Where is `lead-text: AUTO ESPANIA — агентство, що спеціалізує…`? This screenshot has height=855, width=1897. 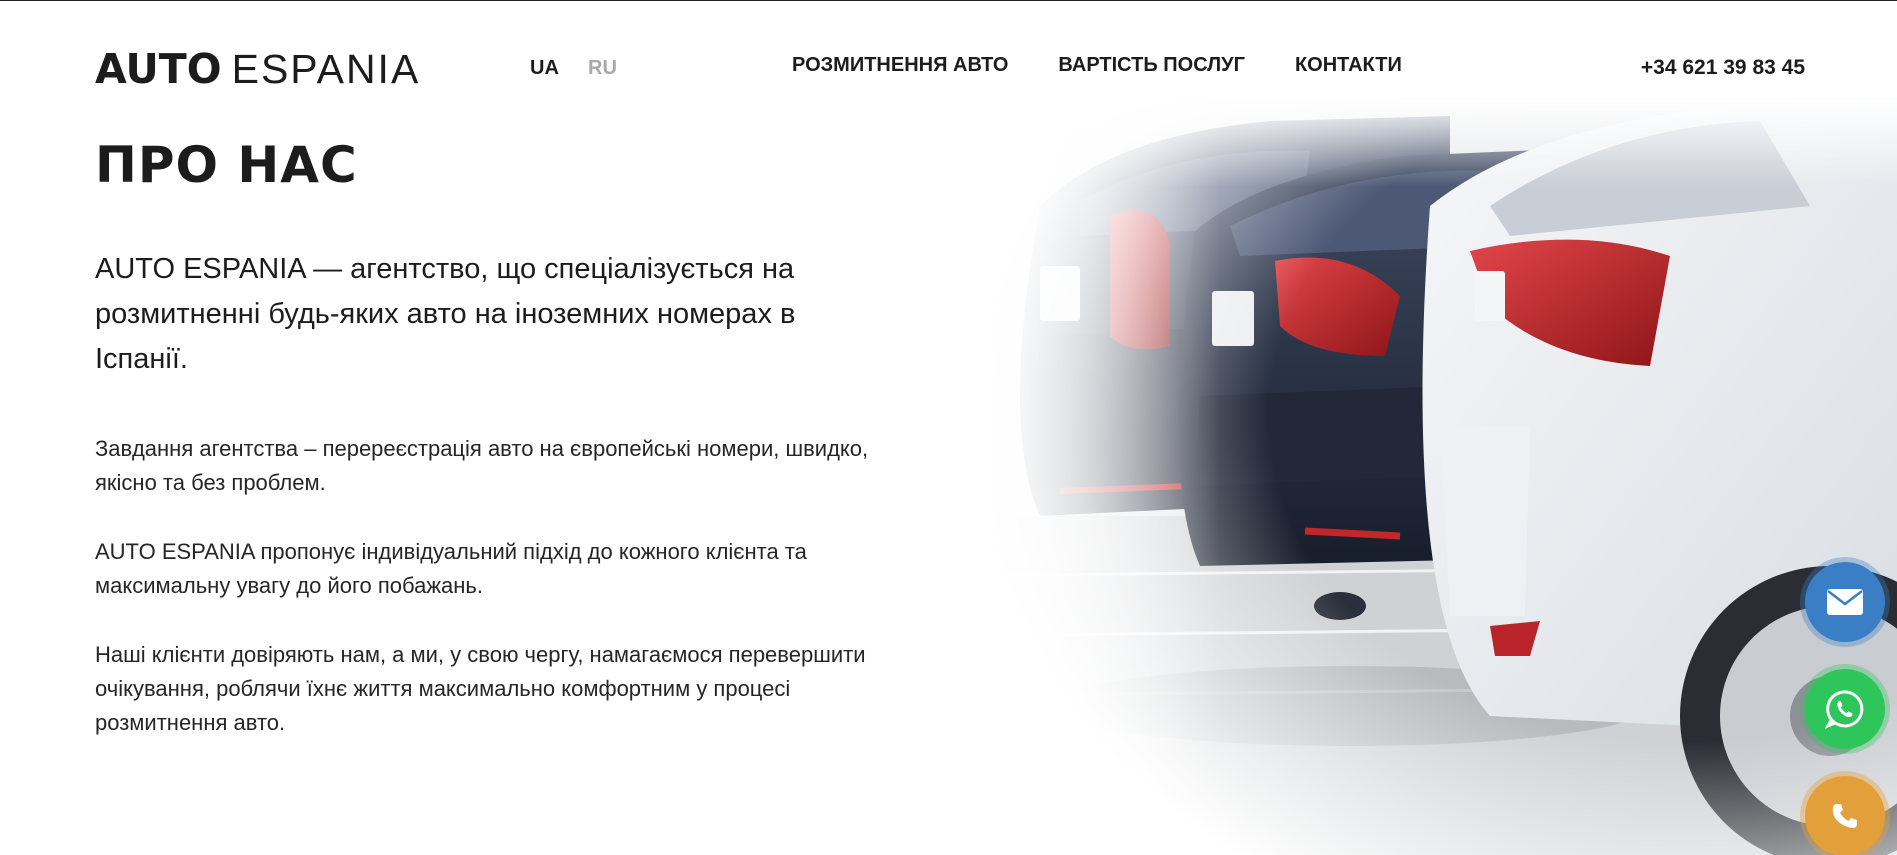
lead-text: AUTO ESPANIA — агентство, що спеціалізує… is located at coordinates (445, 314).